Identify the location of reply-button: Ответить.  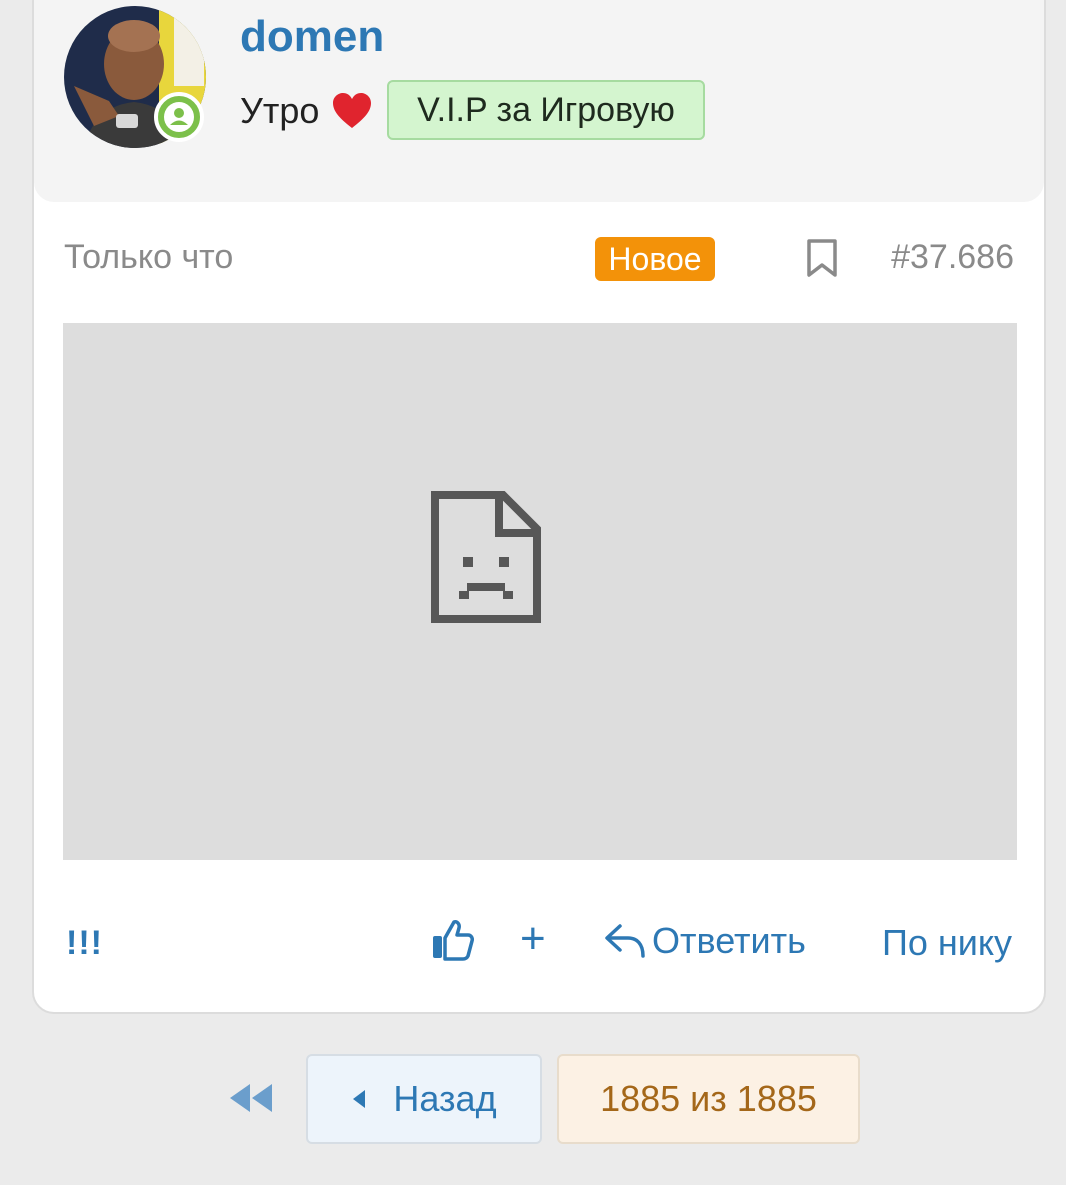
(705, 941).